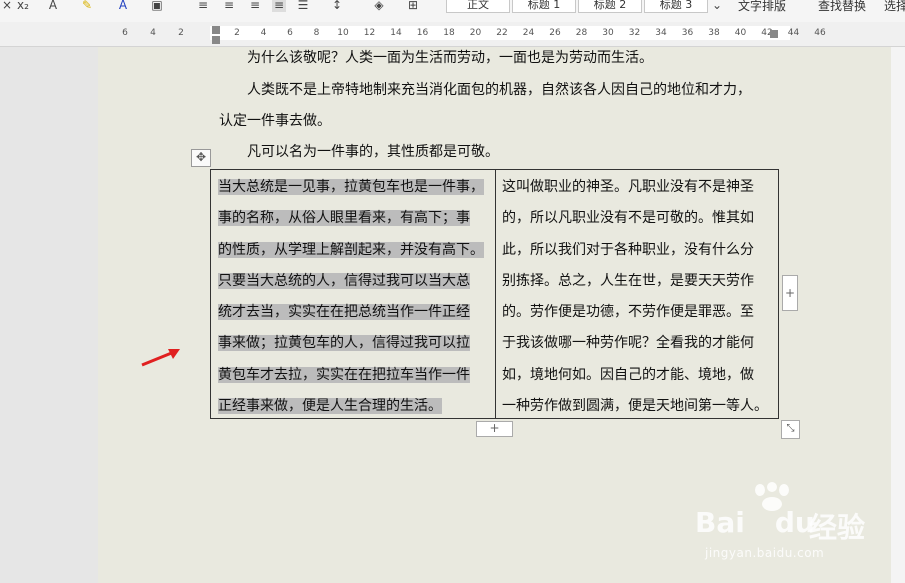 Image resolution: width=905 pixels, height=583 pixels. Describe the element at coordinates (449, 33) in the screenshot. I see `ruler-tick: 18` at that location.